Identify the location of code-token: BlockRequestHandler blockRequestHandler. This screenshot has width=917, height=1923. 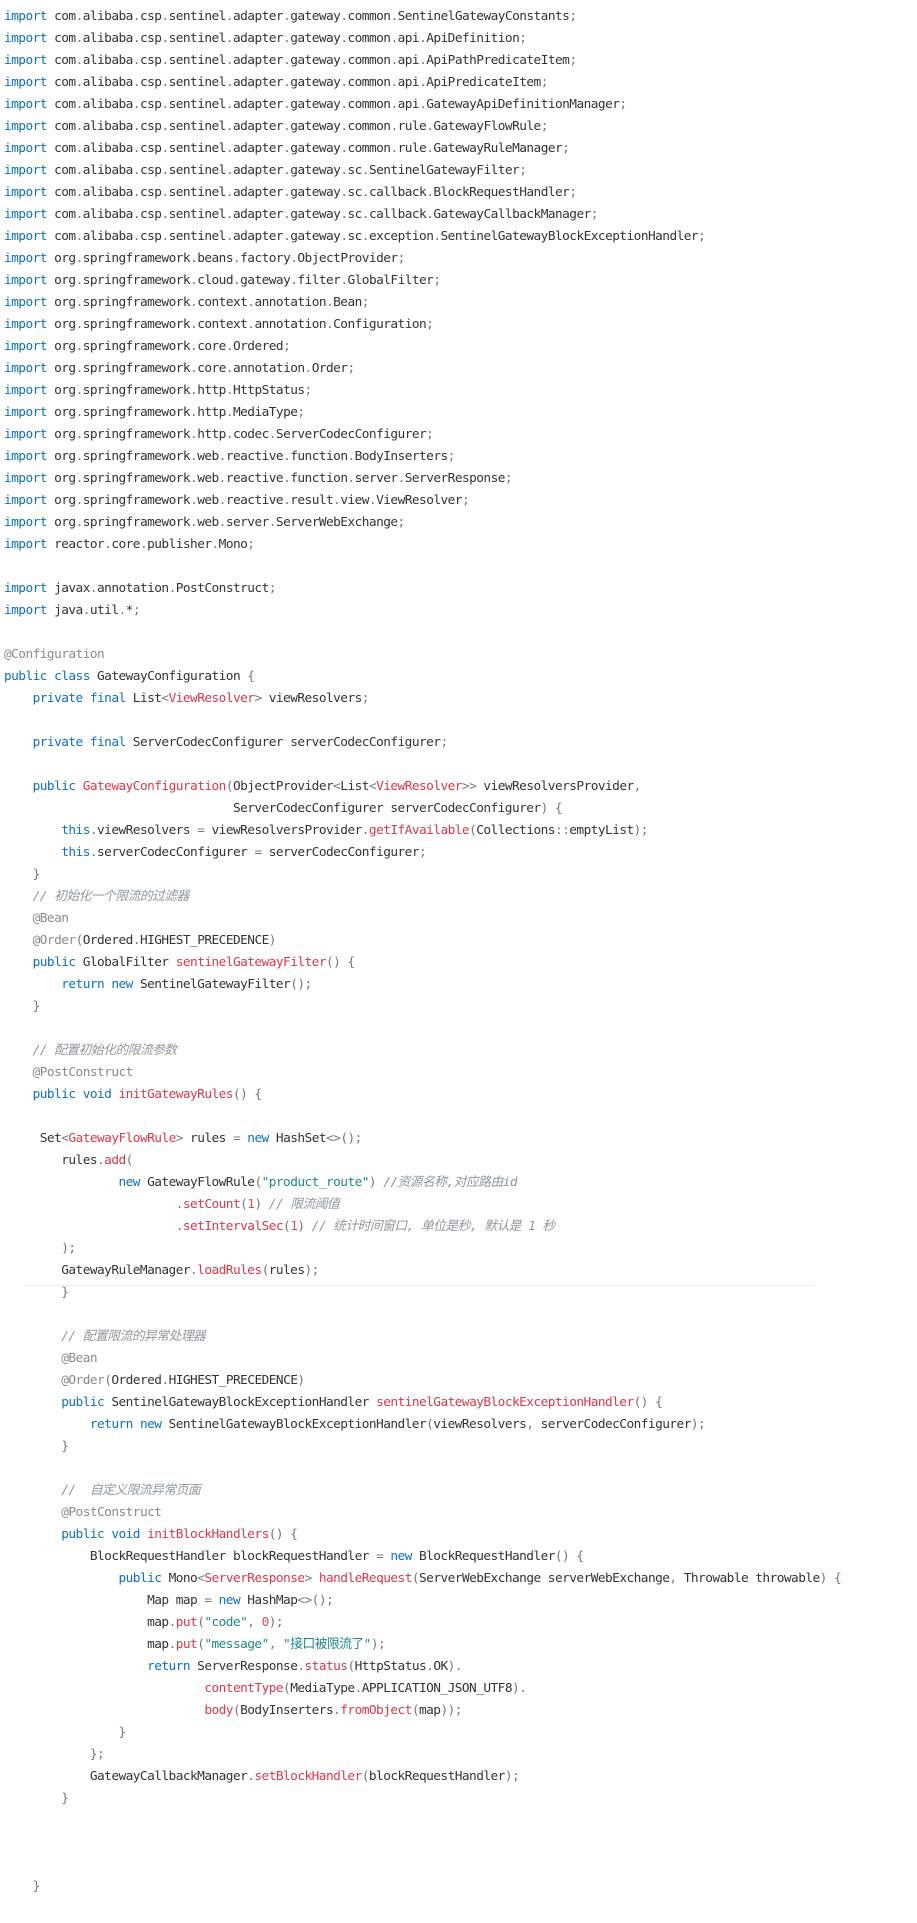
(190, 1556).